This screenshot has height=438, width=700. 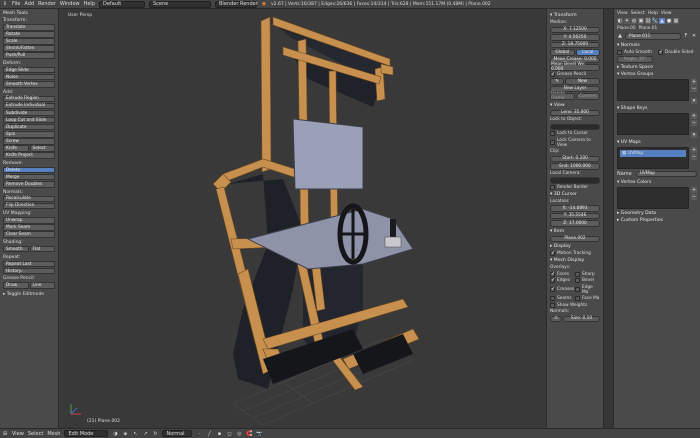 I want to click on menu-help: Help, so click(x=89, y=4).